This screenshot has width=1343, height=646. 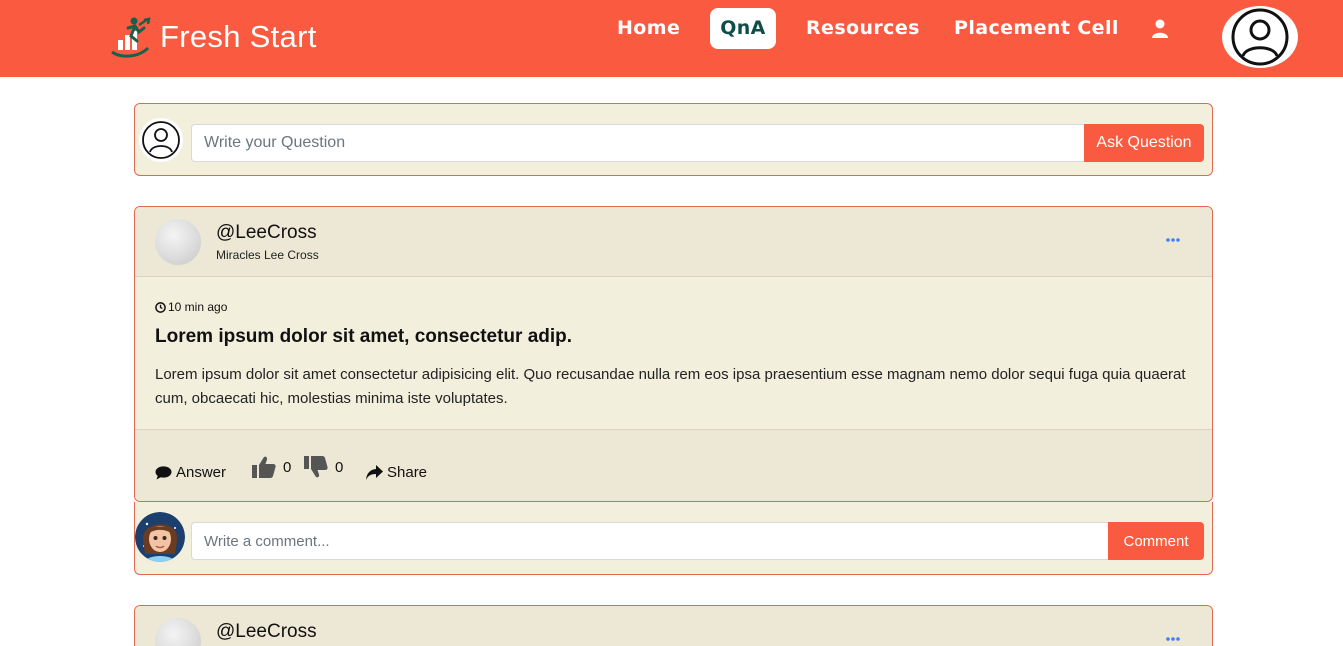 I want to click on author-fullname: Miracles Lee Cross, so click(x=267, y=255).